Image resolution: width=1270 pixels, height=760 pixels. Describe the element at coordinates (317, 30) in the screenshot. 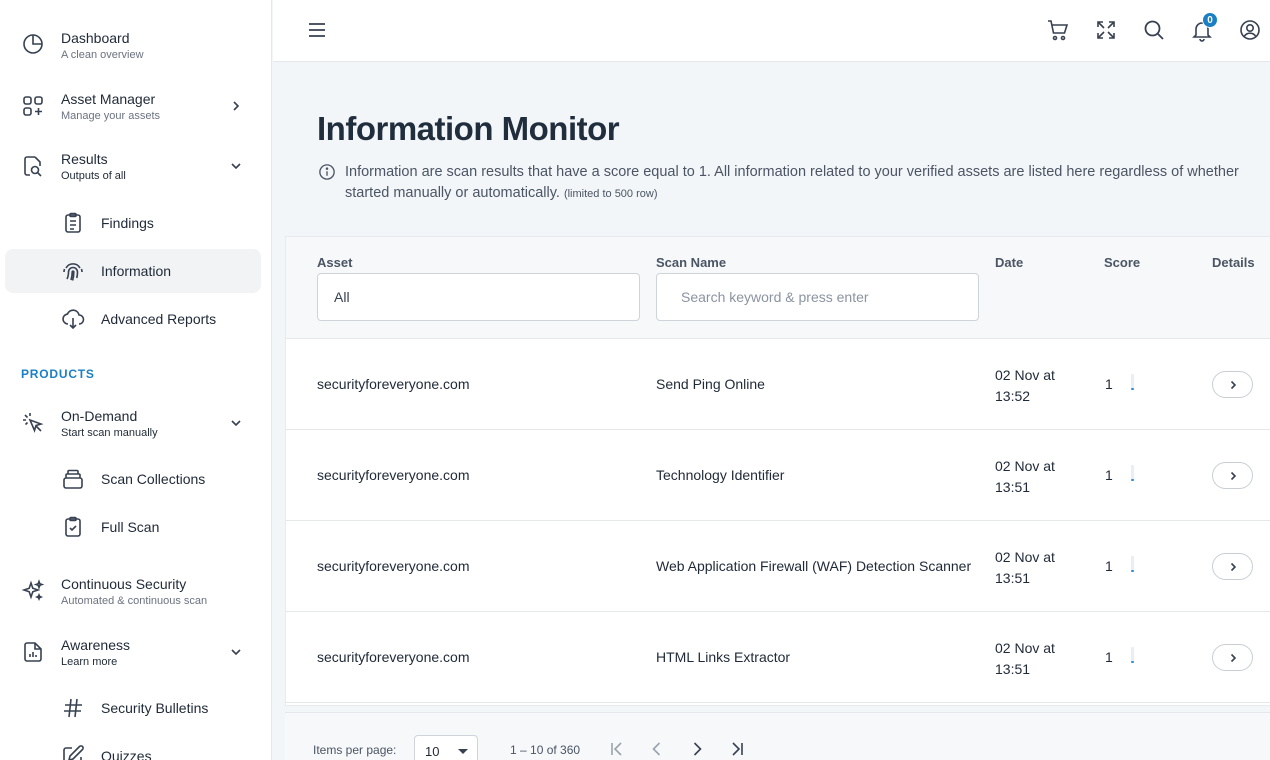

I see `menu-icon` at that location.